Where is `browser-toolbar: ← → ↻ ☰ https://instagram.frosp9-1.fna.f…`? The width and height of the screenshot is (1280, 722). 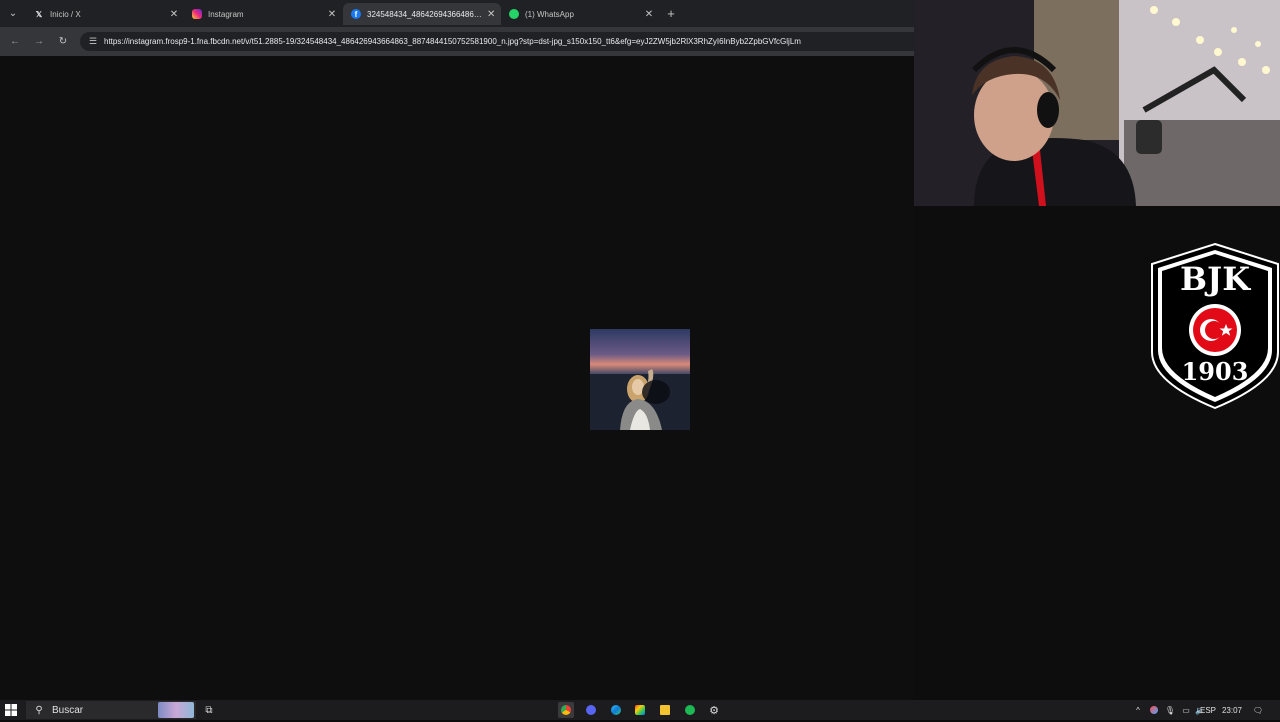 browser-toolbar: ← → ↻ ☰ https://instagram.frosp9-1.fna.f… is located at coordinates (457, 41).